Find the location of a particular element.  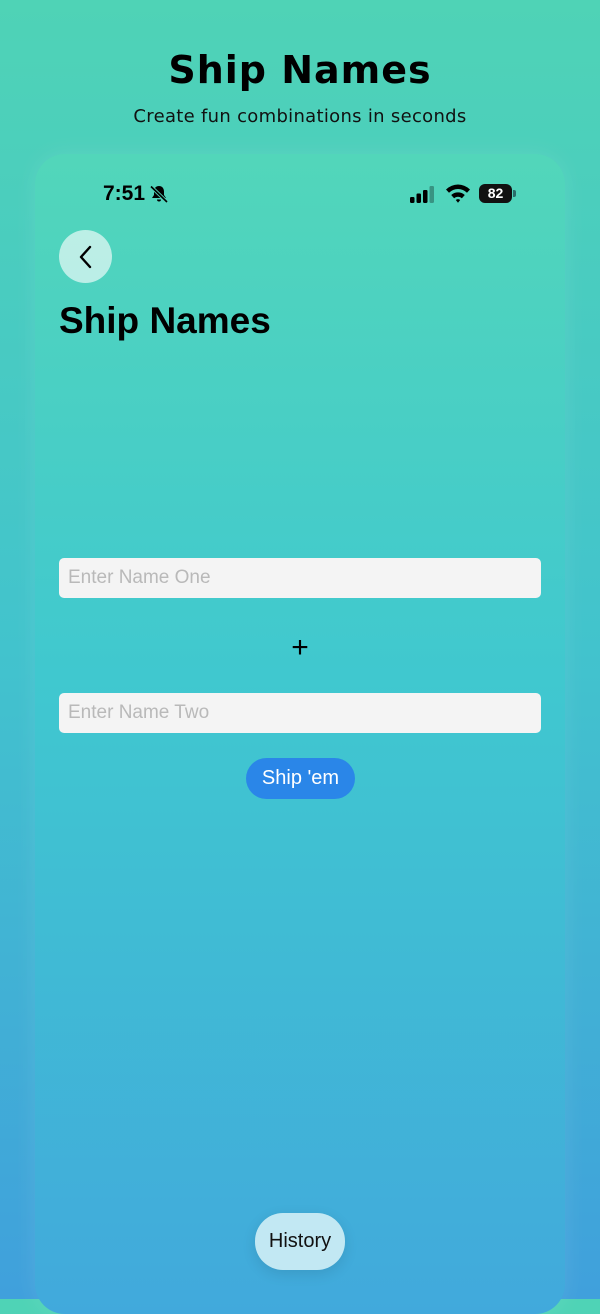

battery-level: 82 is located at coordinates (495, 193).